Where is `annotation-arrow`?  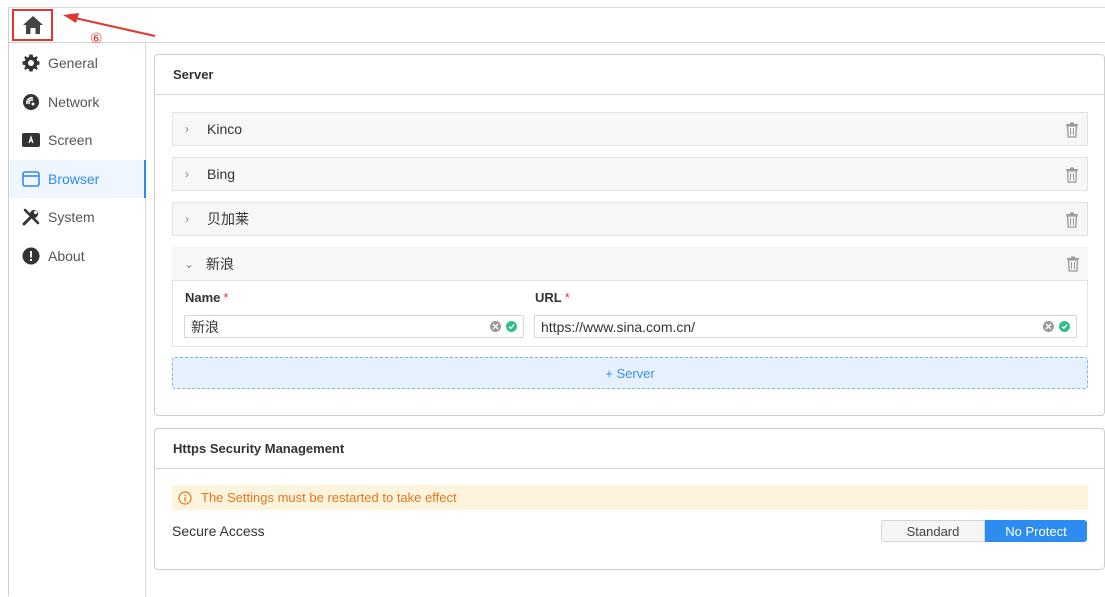
annotation-arrow is located at coordinates (109, 25).